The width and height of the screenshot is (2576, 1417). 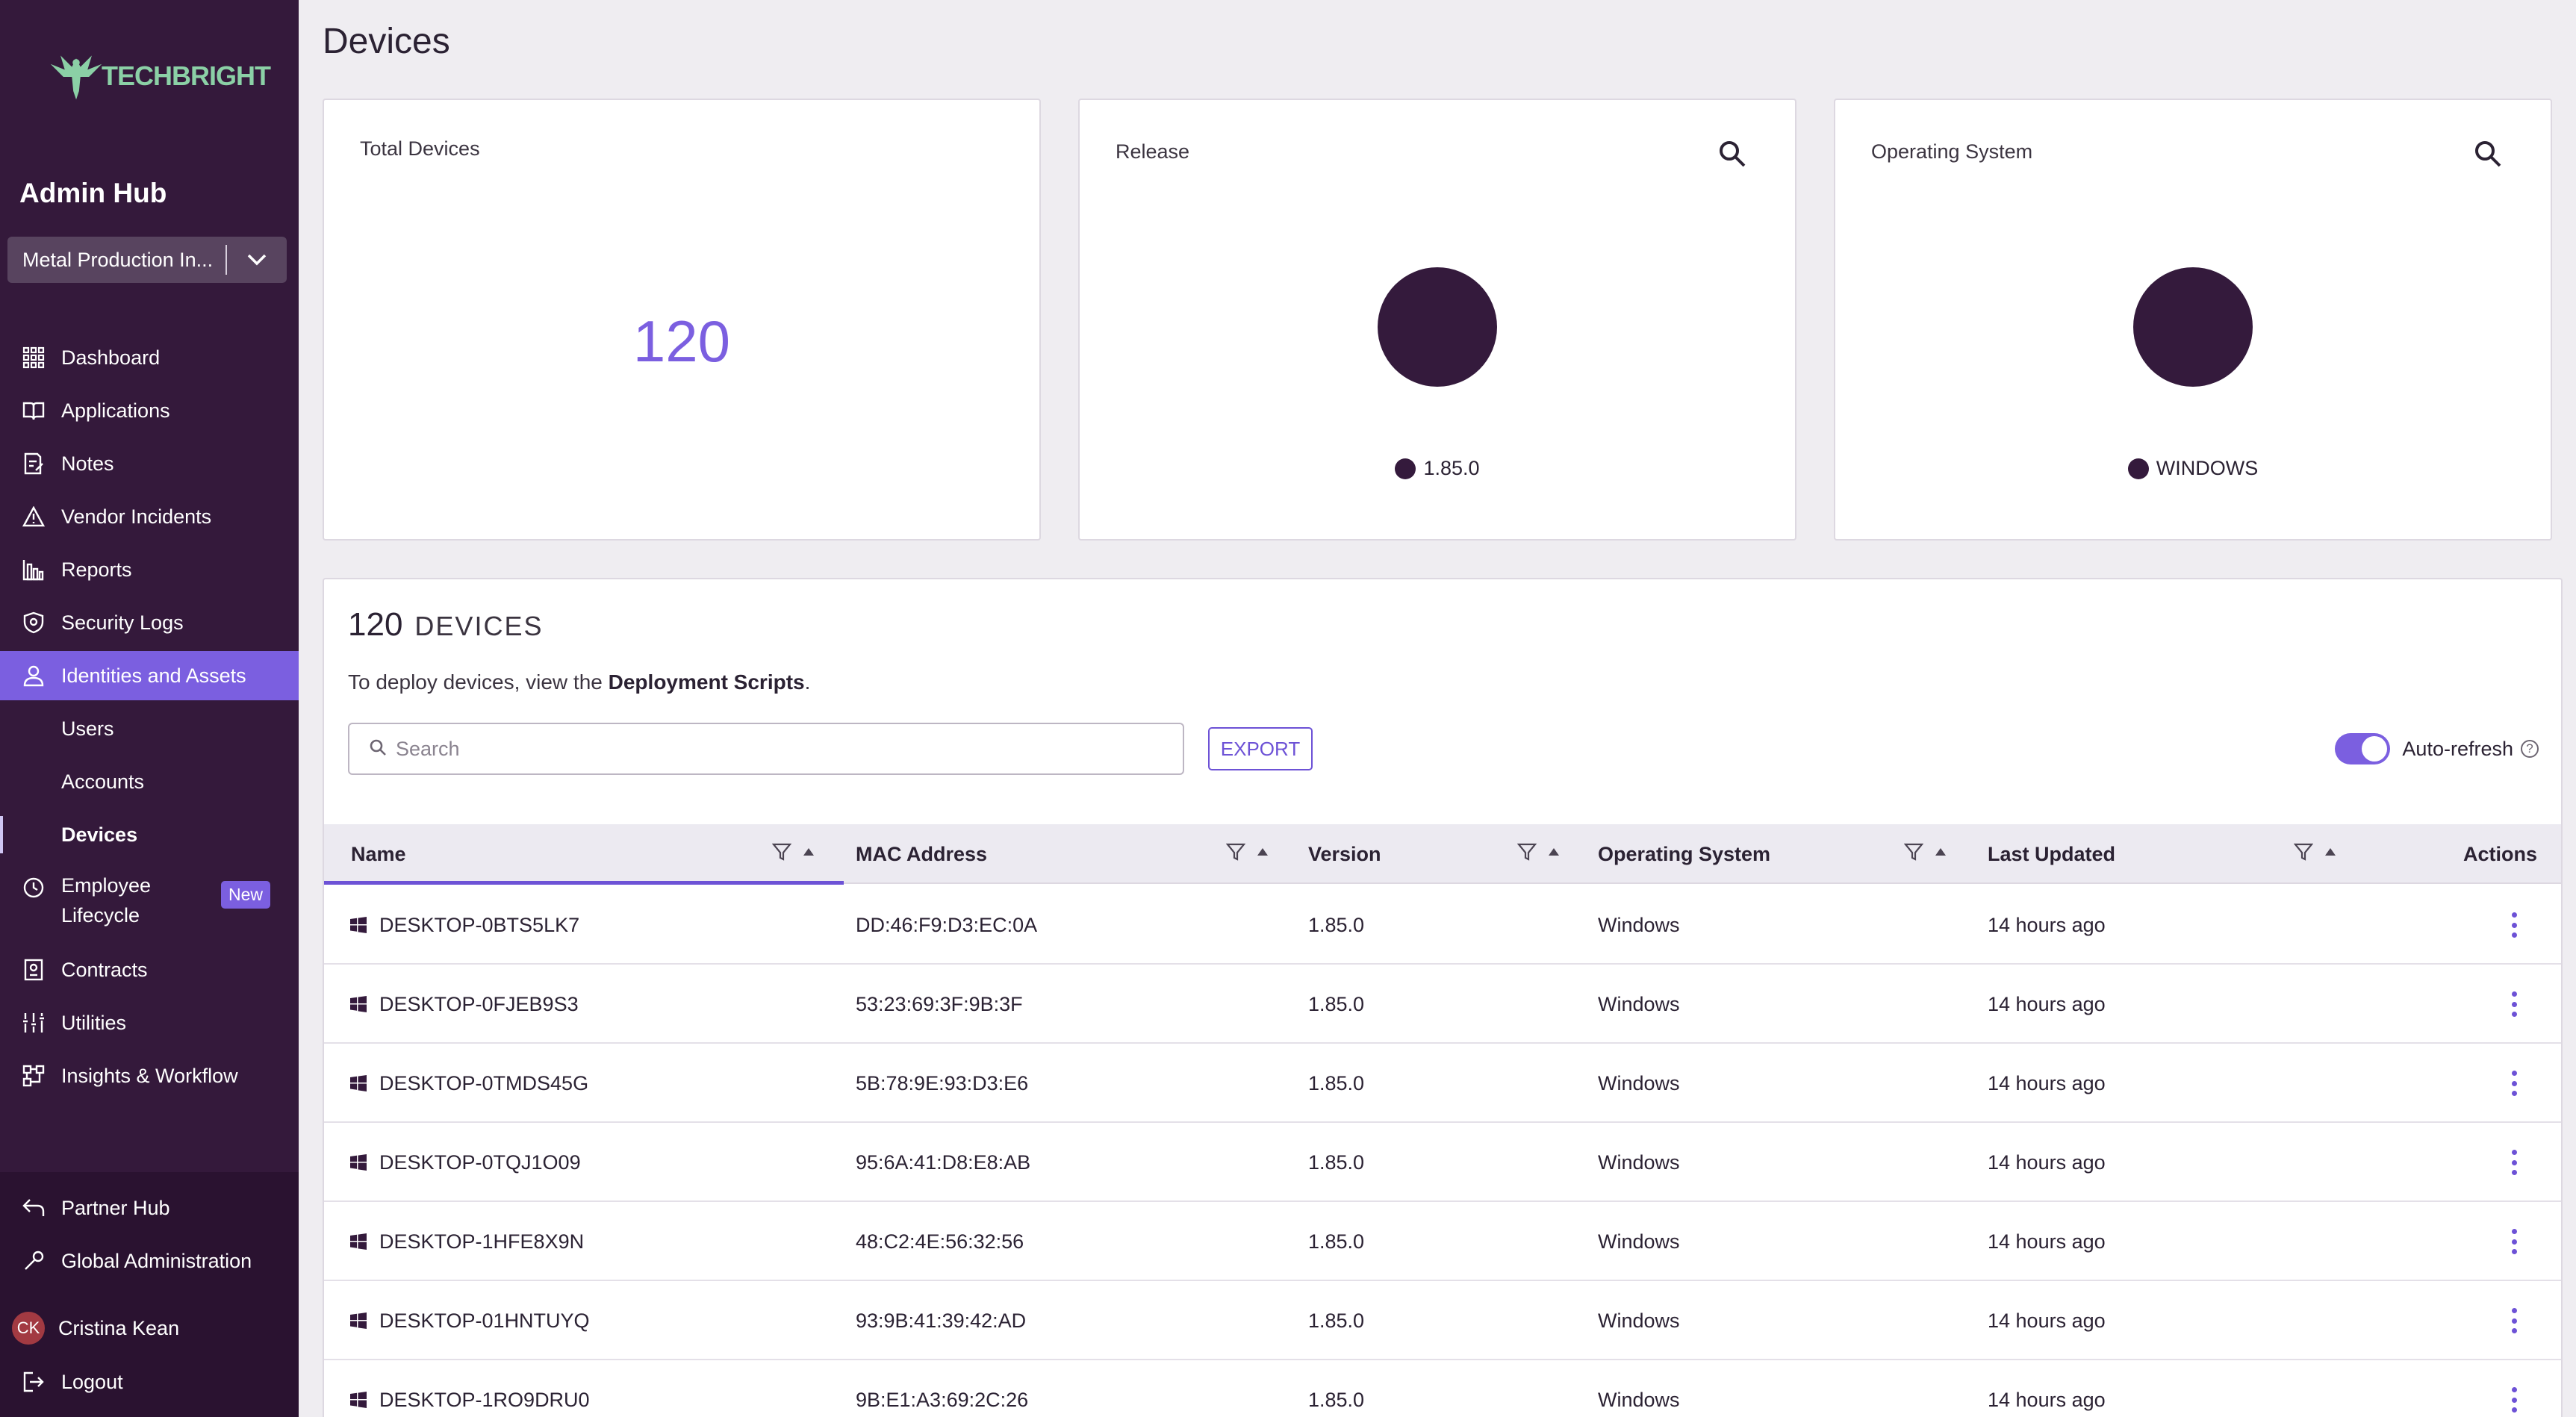 What do you see at coordinates (158, 76) in the screenshot?
I see `techbright-logo: TECHBRIGHT` at bounding box center [158, 76].